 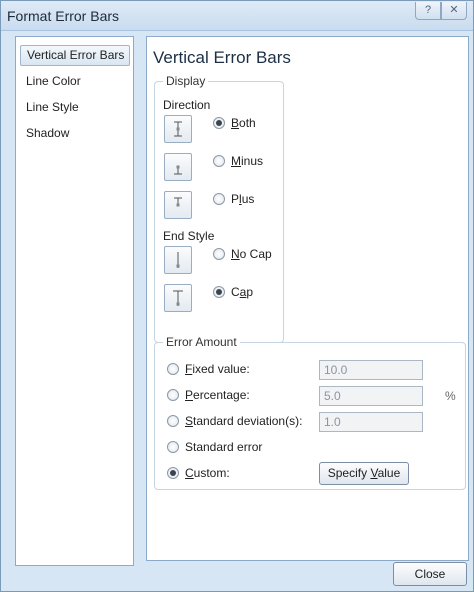 What do you see at coordinates (178, 260) in the screenshot?
I see `no-cap-icon` at bounding box center [178, 260].